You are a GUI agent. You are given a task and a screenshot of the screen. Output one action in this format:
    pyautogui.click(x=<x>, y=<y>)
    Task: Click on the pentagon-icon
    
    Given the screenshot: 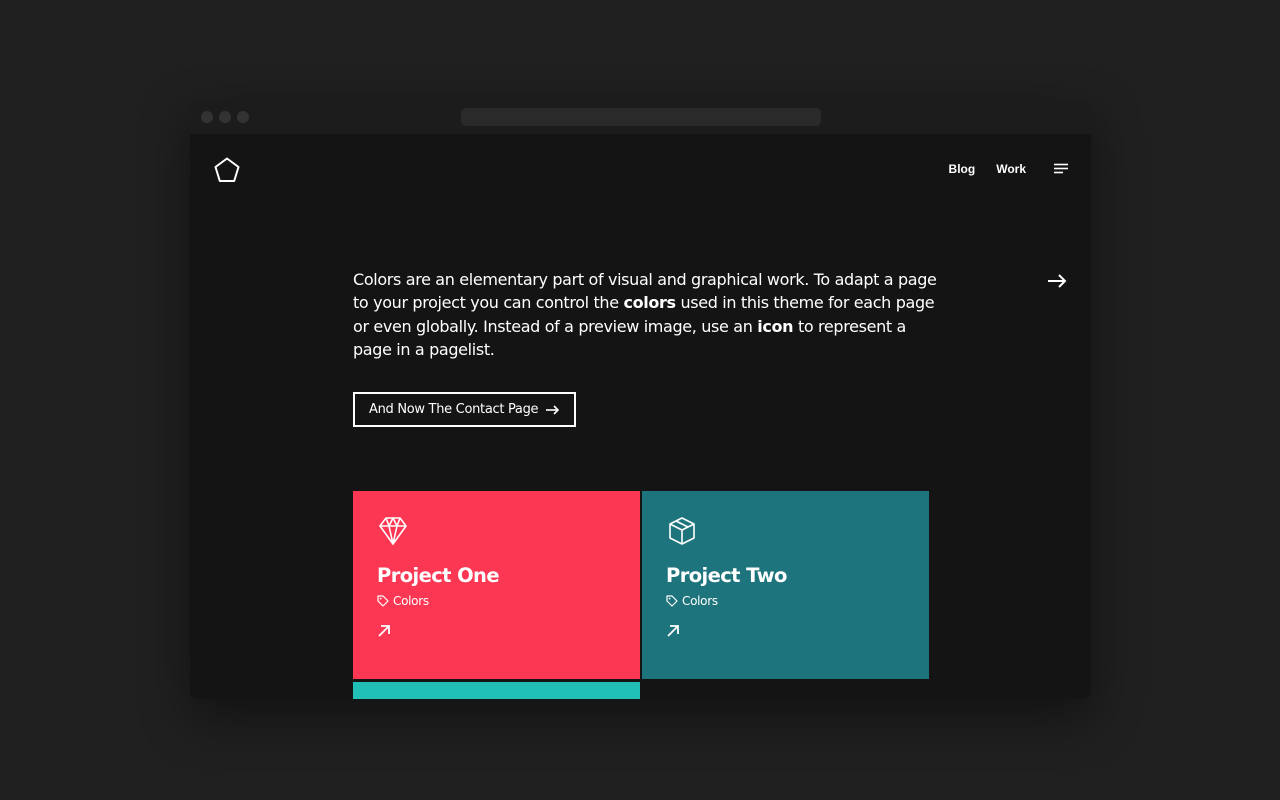 What is the action you would take?
    pyautogui.click(x=227, y=170)
    